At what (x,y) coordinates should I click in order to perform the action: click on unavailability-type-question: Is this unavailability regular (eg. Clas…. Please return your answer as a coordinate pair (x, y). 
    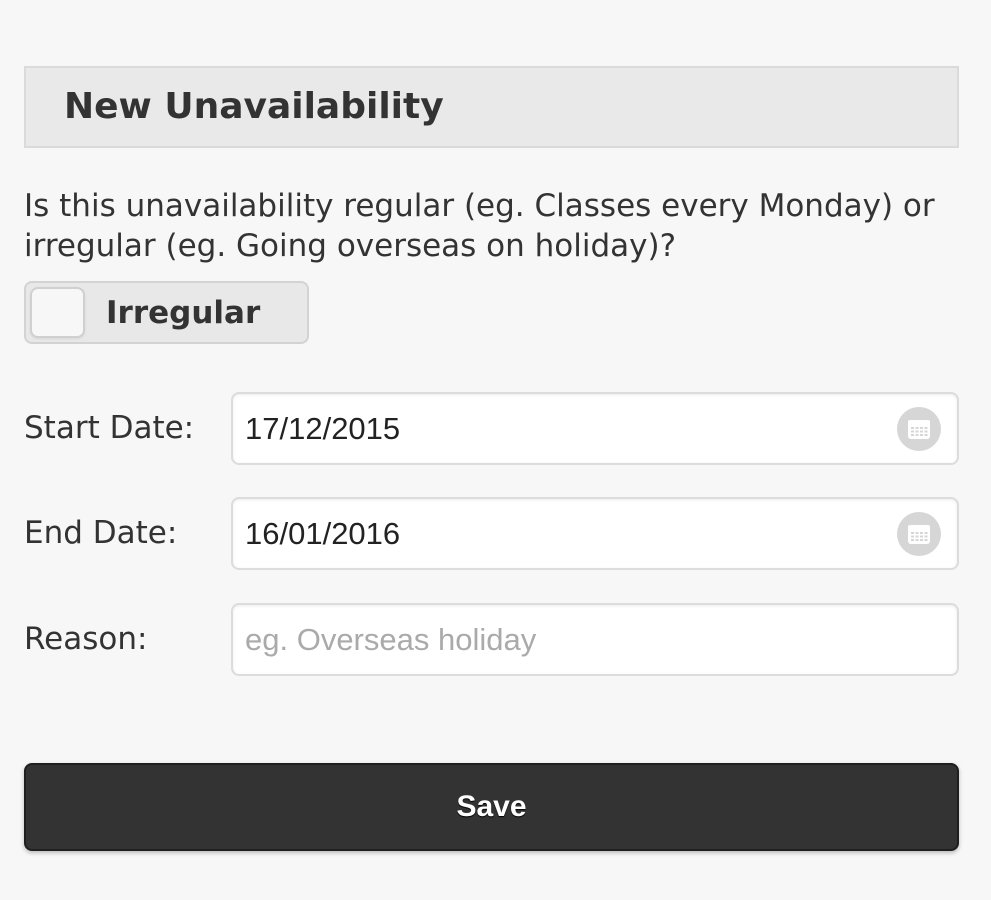
    Looking at the image, I should click on (479, 226).